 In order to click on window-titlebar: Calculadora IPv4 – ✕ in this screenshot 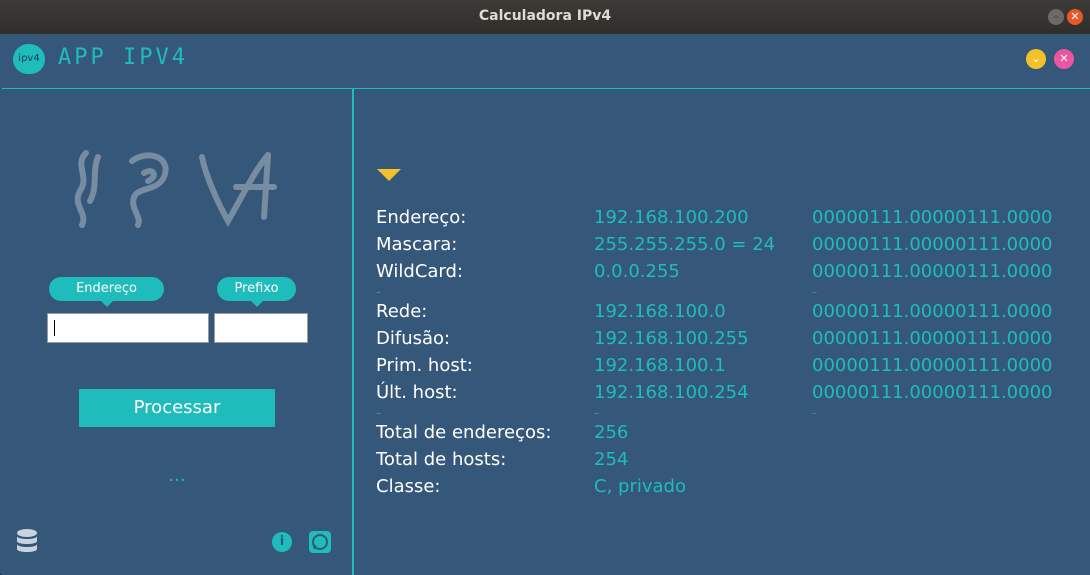, I will do `click(545, 17)`.